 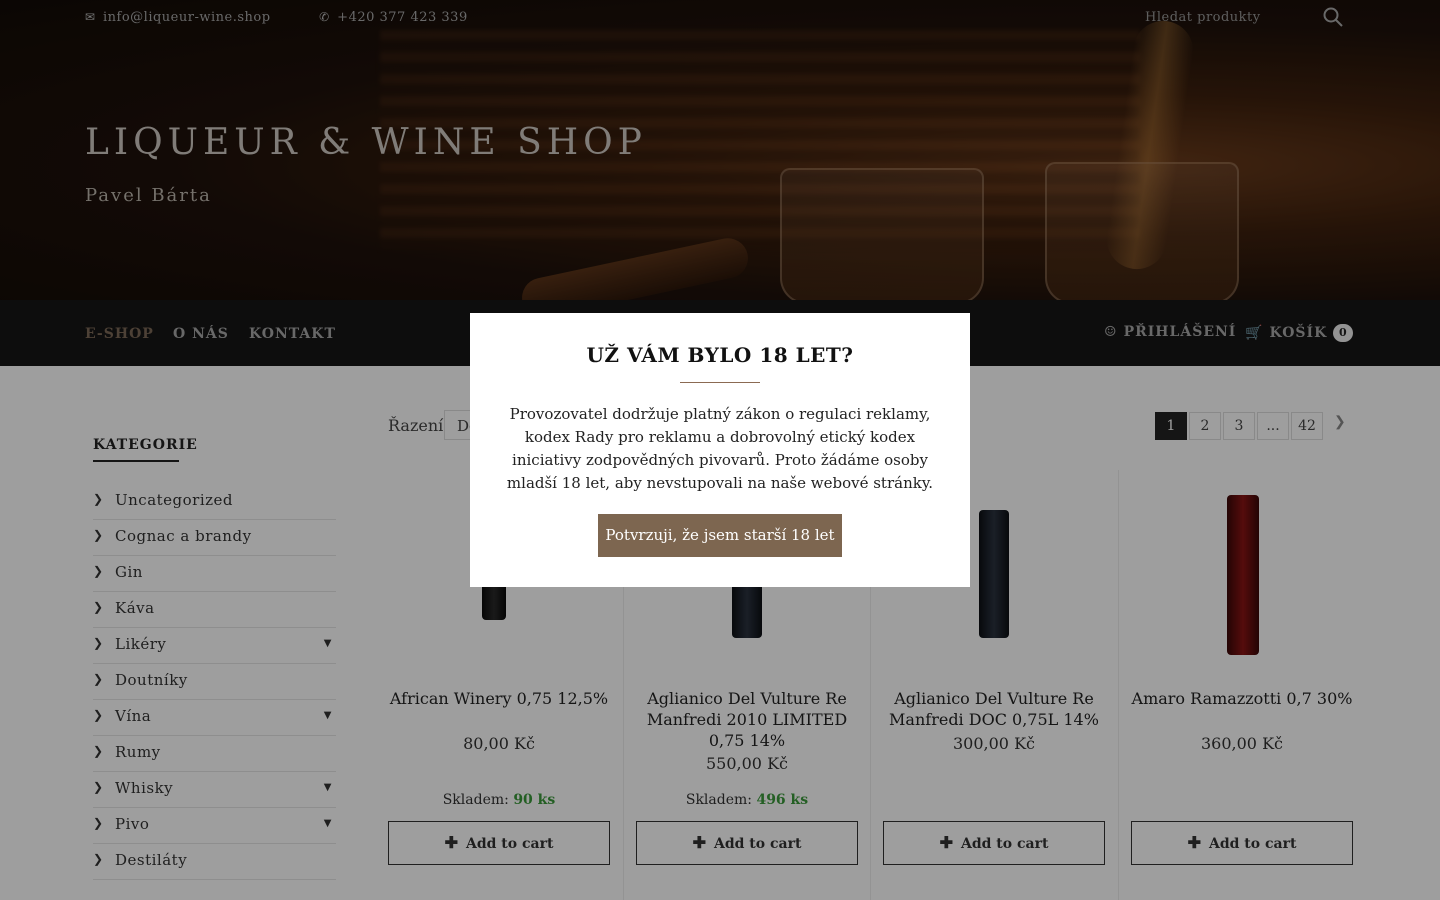 I want to click on confirm-age-button: Potvrzuji, že jsem starší 18 let, so click(x=720, y=535).